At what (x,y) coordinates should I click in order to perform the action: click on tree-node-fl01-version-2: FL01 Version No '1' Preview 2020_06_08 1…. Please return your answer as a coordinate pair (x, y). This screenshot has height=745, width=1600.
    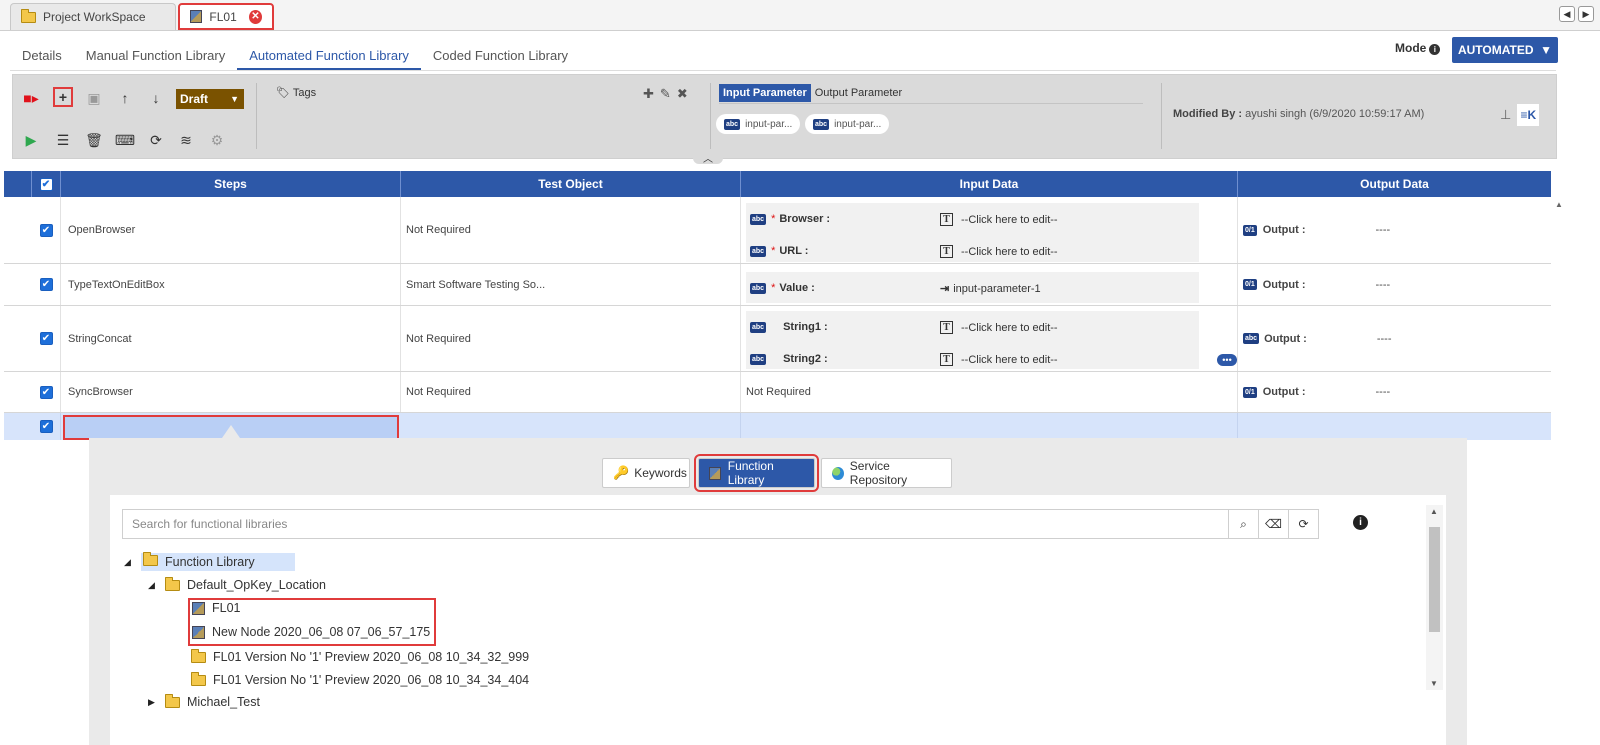
    Looking at the image, I should click on (360, 679).